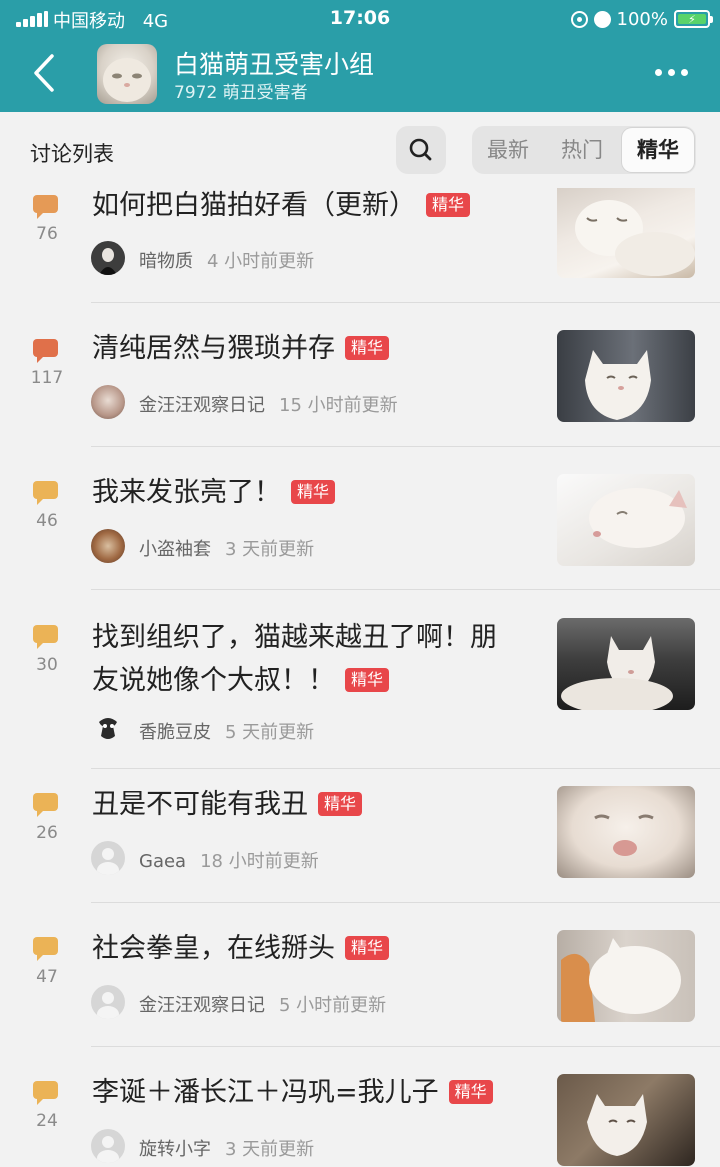 This screenshot has height=1167, width=720. Describe the element at coordinates (360, 150) in the screenshot. I see `discussion-toolbar: 讨论列表 最新 热门 精华` at that location.